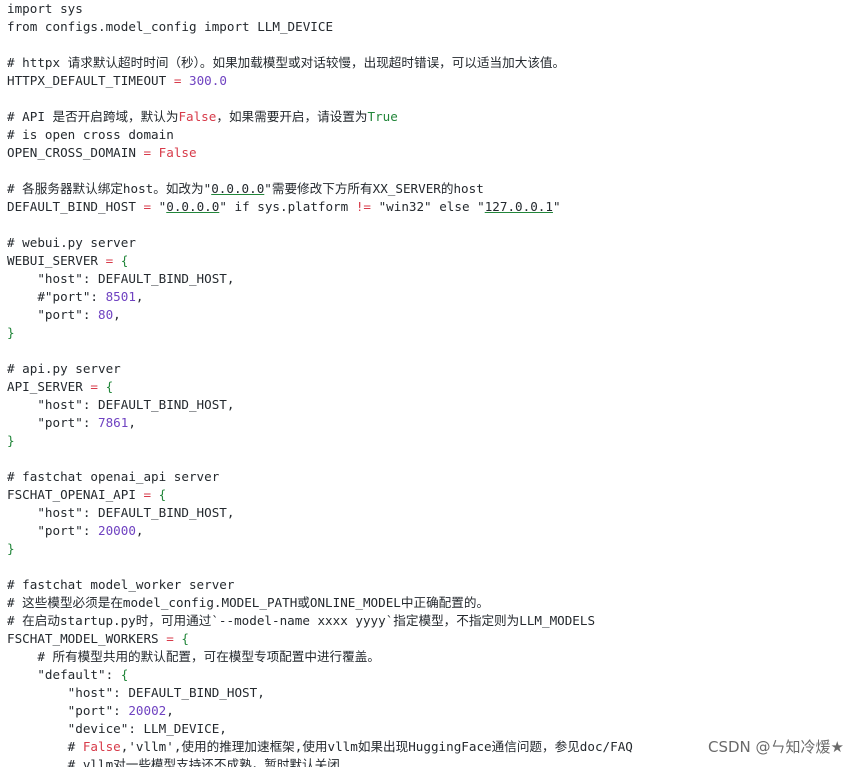  What do you see at coordinates (433, 711) in the screenshot?
I see `code-line: "port": 20002,` at bounding box center [433, 711].